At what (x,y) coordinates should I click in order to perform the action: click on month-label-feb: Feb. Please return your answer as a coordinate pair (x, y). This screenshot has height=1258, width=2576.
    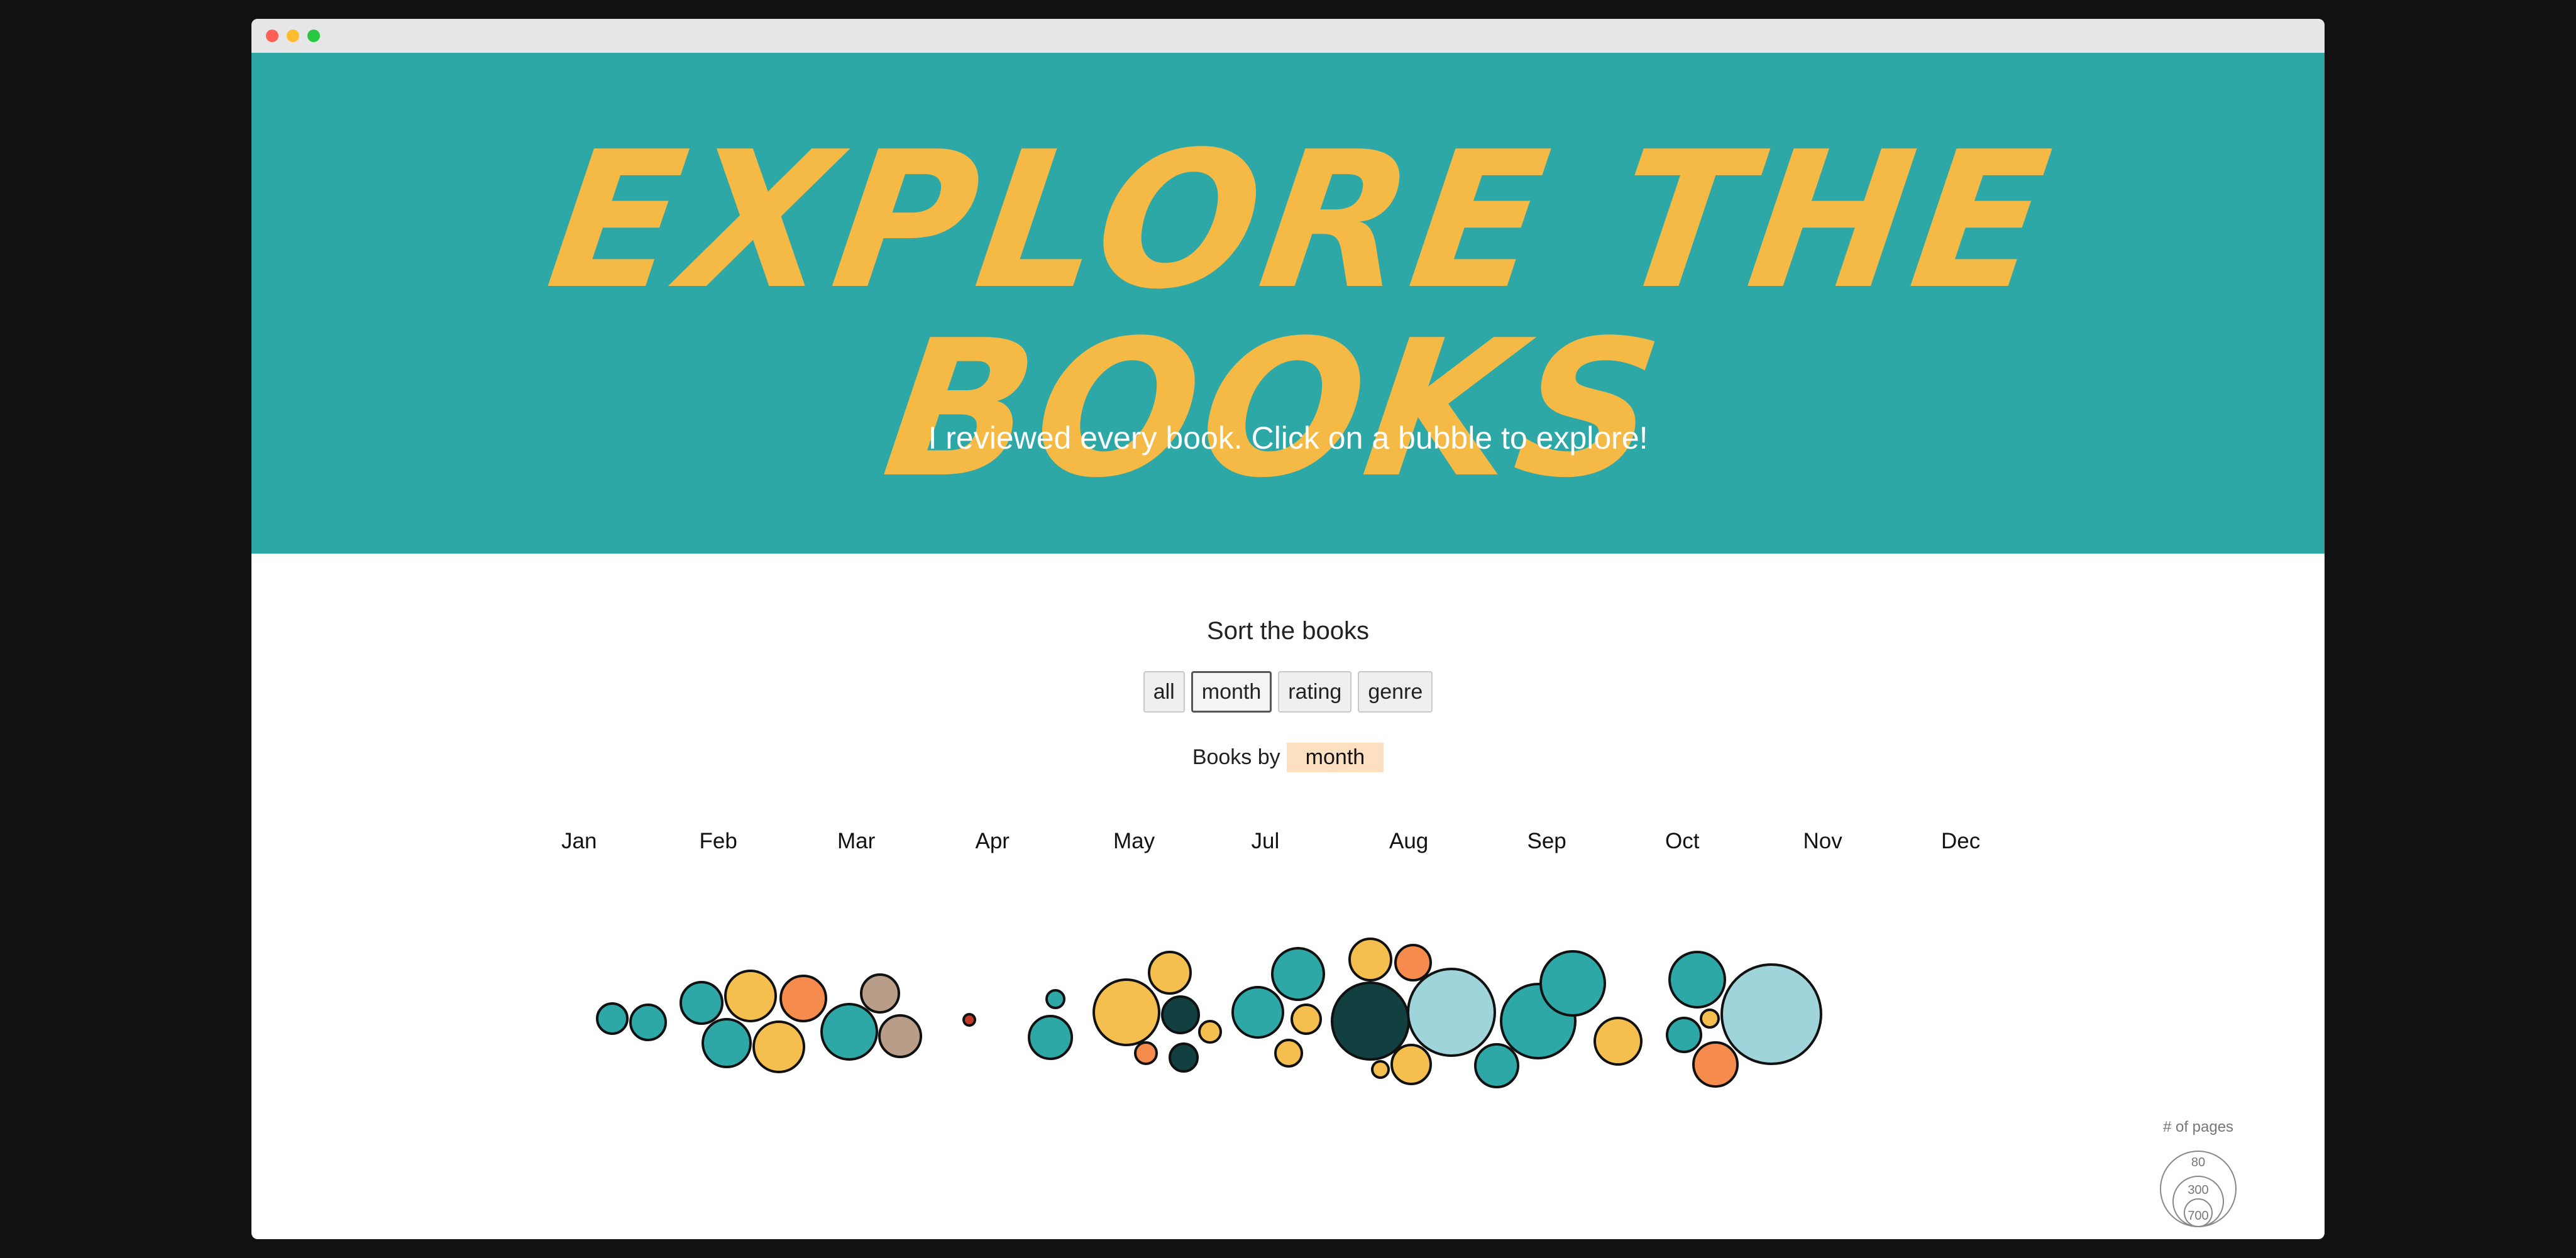
    Looking at the image, I should click on (718, 841).